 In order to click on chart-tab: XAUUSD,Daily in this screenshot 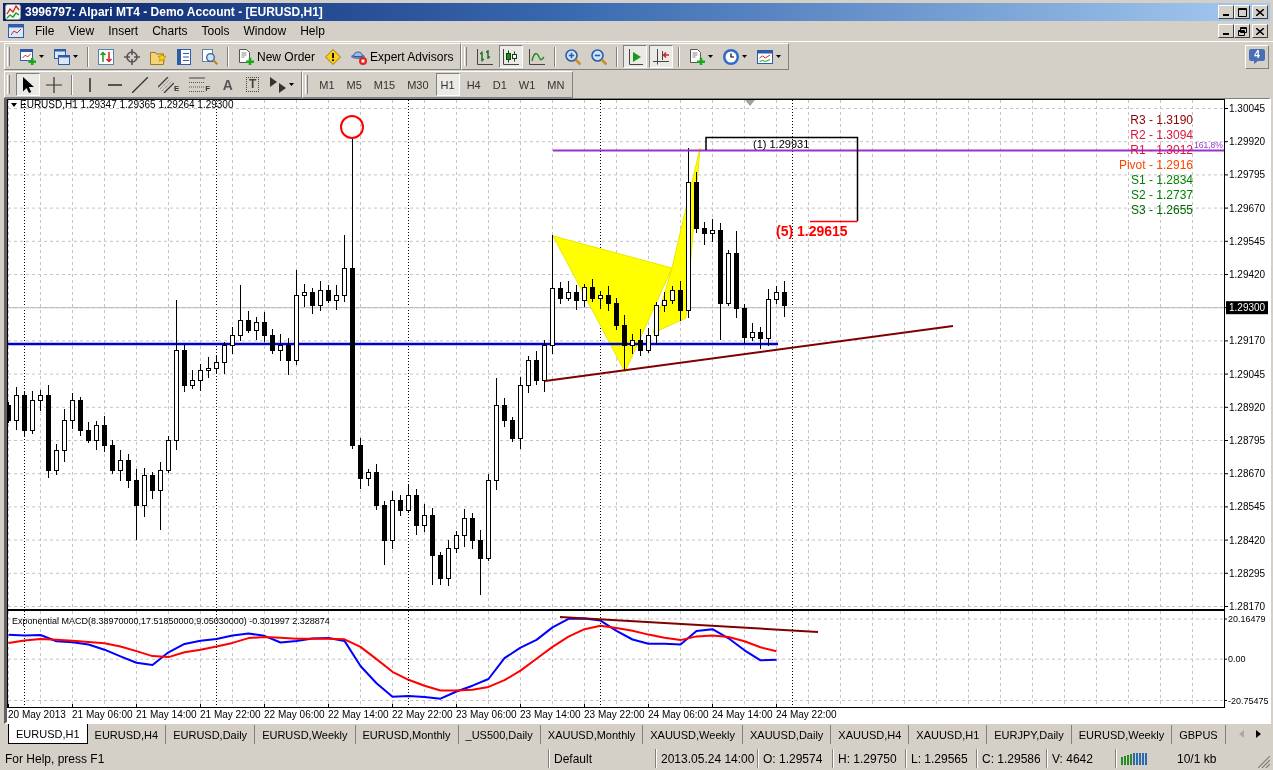, I will do `click(787, 734)`.